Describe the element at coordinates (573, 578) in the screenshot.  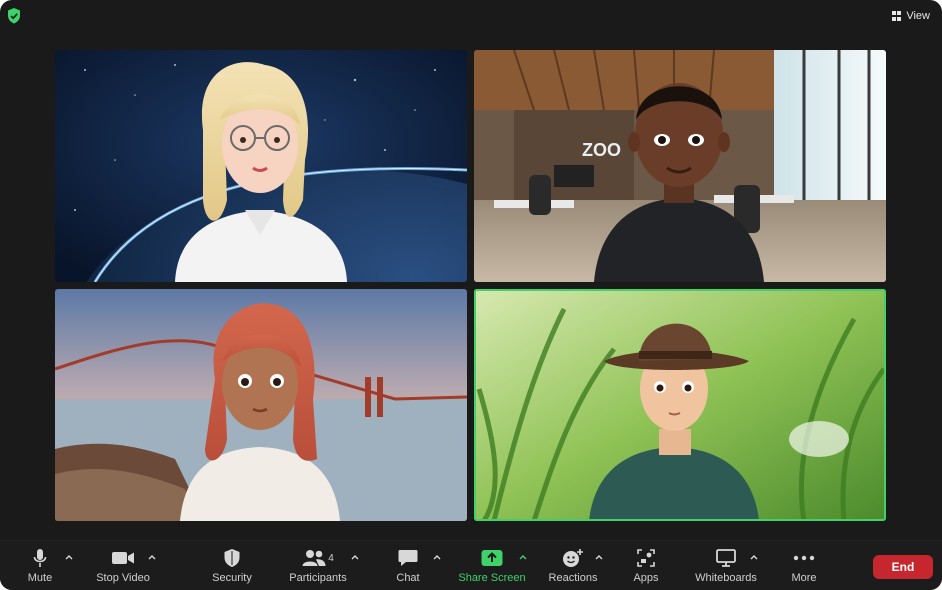
I see `reactions-label: Reactions` at that location.